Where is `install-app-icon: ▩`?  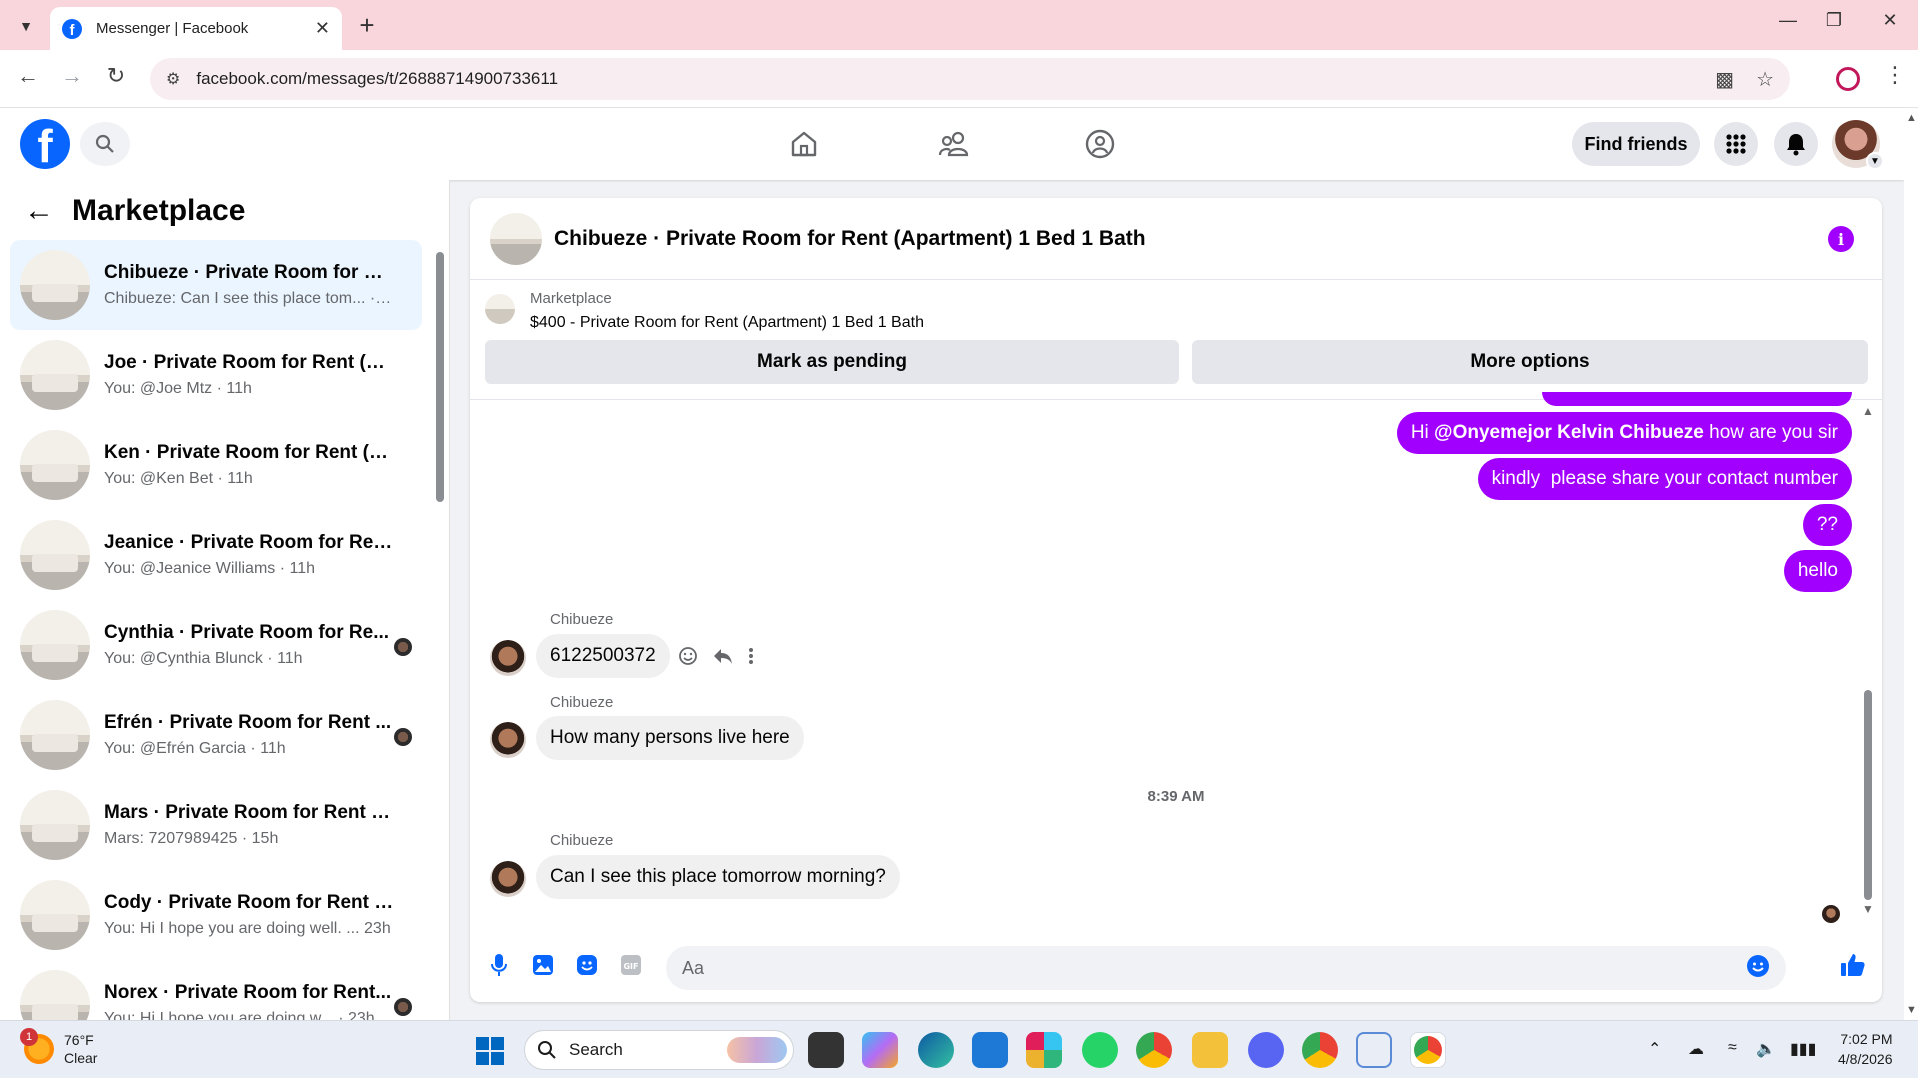
install-app-icon: ▩ is located at coordinates (1724, 79).